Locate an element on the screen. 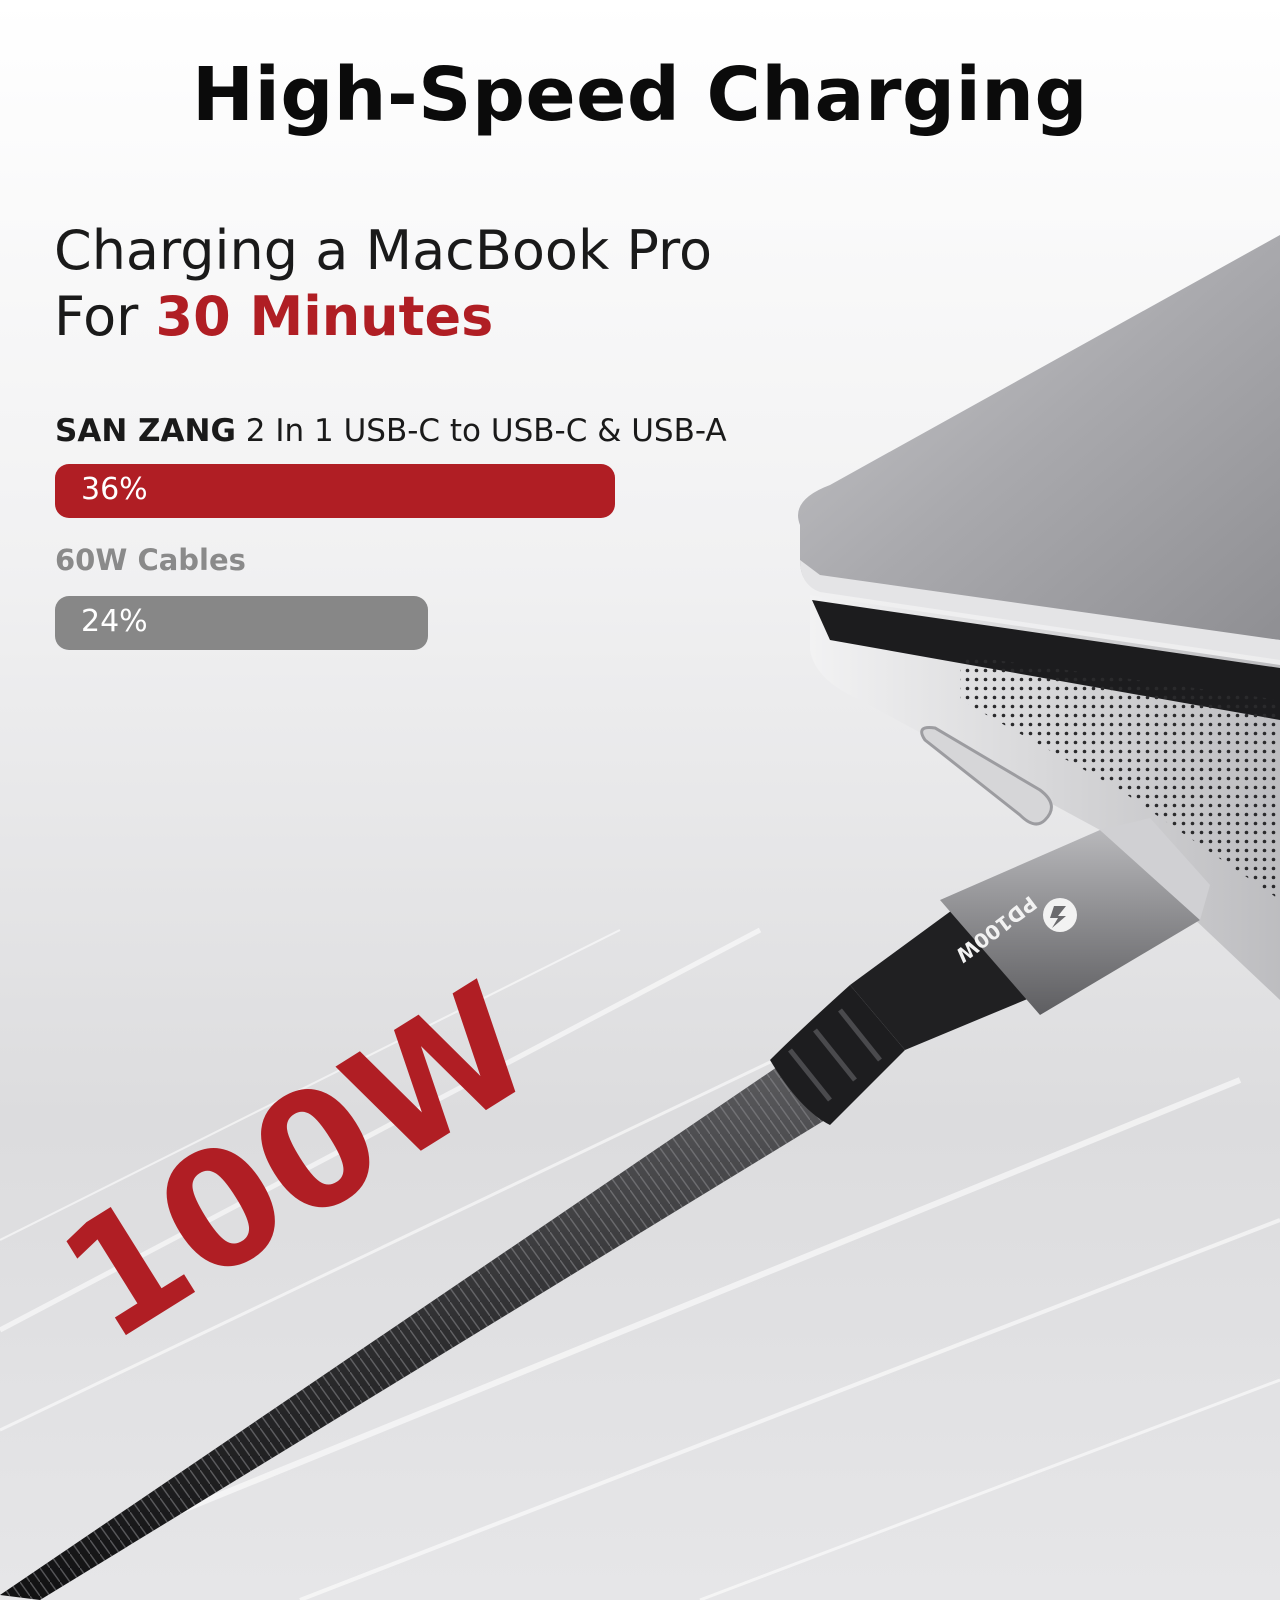 This screenshot has height=1600, width=1280. page-headline: High-Speed Charging is located at coordinates (640, 95).